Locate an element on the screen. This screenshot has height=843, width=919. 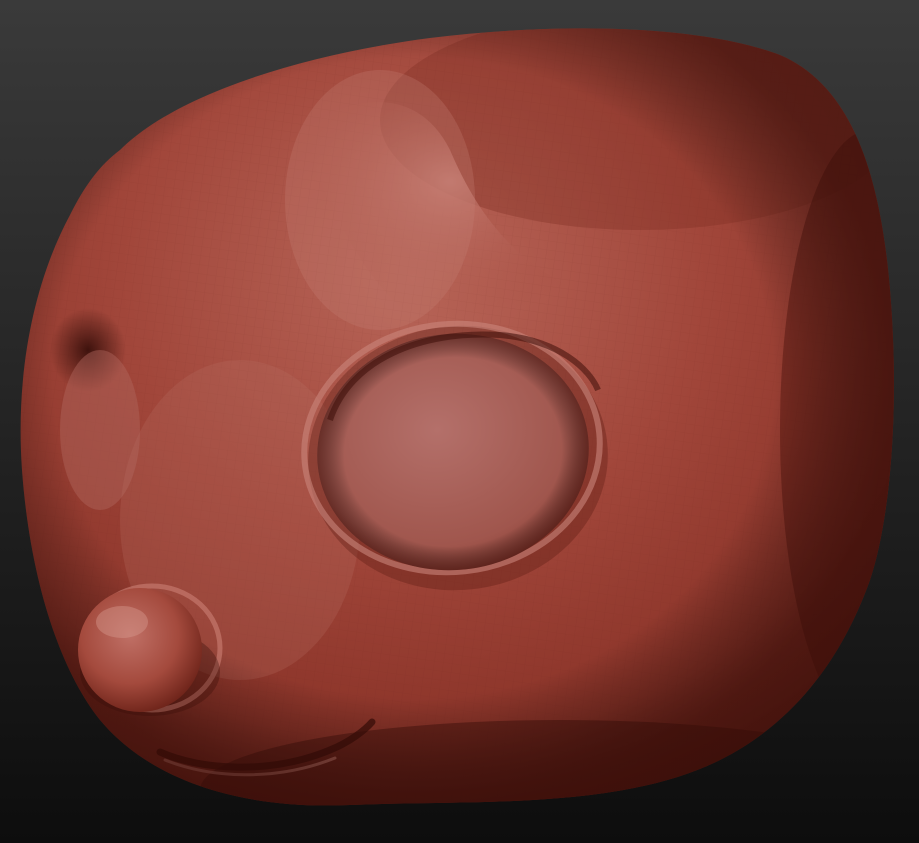
nose is located at coordinates (150, 649).